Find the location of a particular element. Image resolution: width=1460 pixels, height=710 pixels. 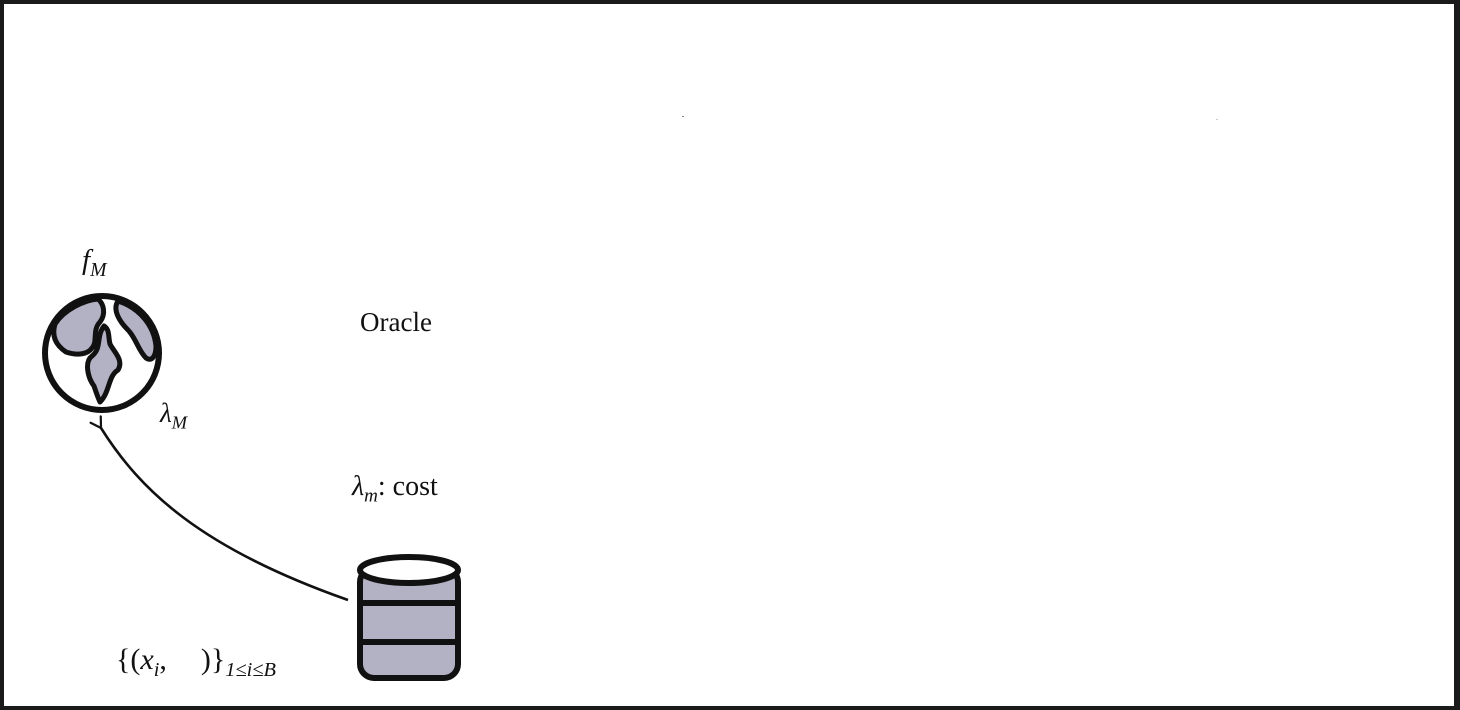

cost-label: λm: cost is located at coordinates (395, 489).